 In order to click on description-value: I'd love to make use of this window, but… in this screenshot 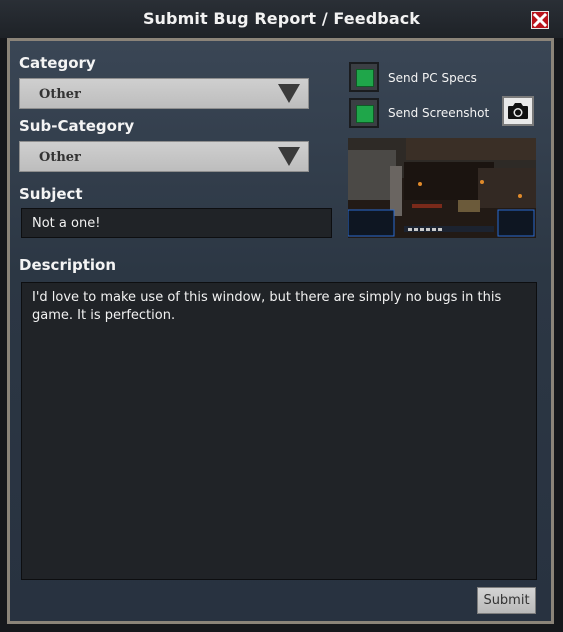, I will do `click(267, 306)`.